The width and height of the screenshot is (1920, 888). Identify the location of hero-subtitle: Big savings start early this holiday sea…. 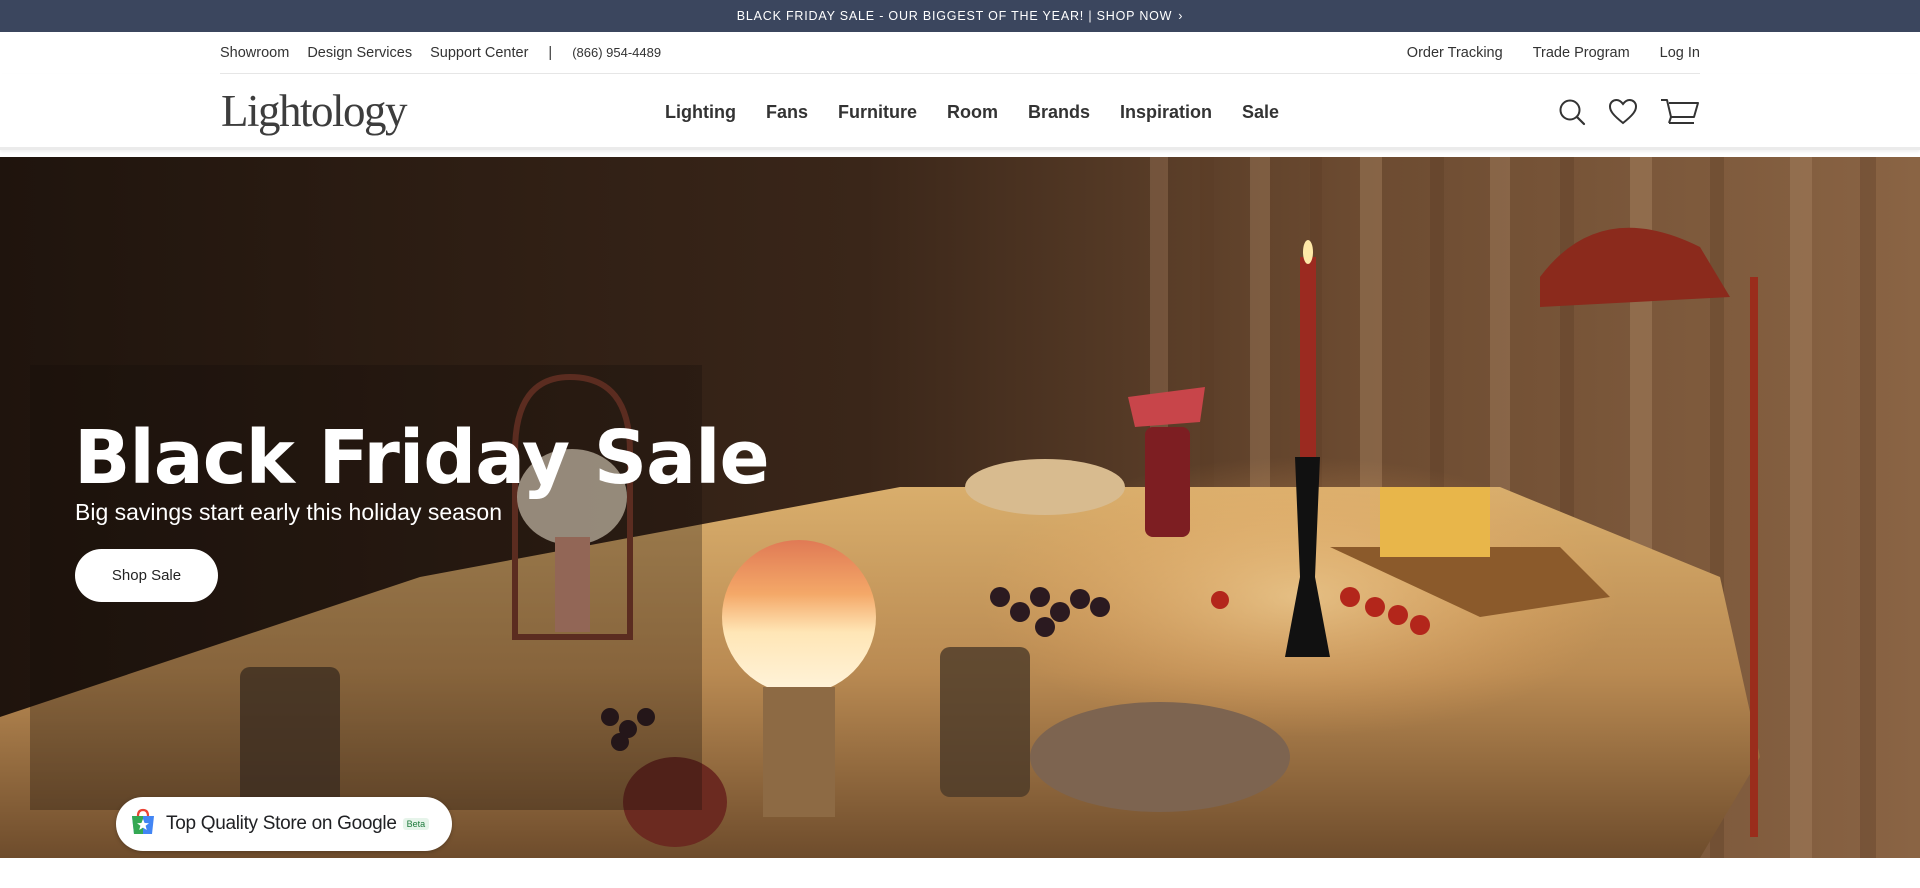
(288, 512).